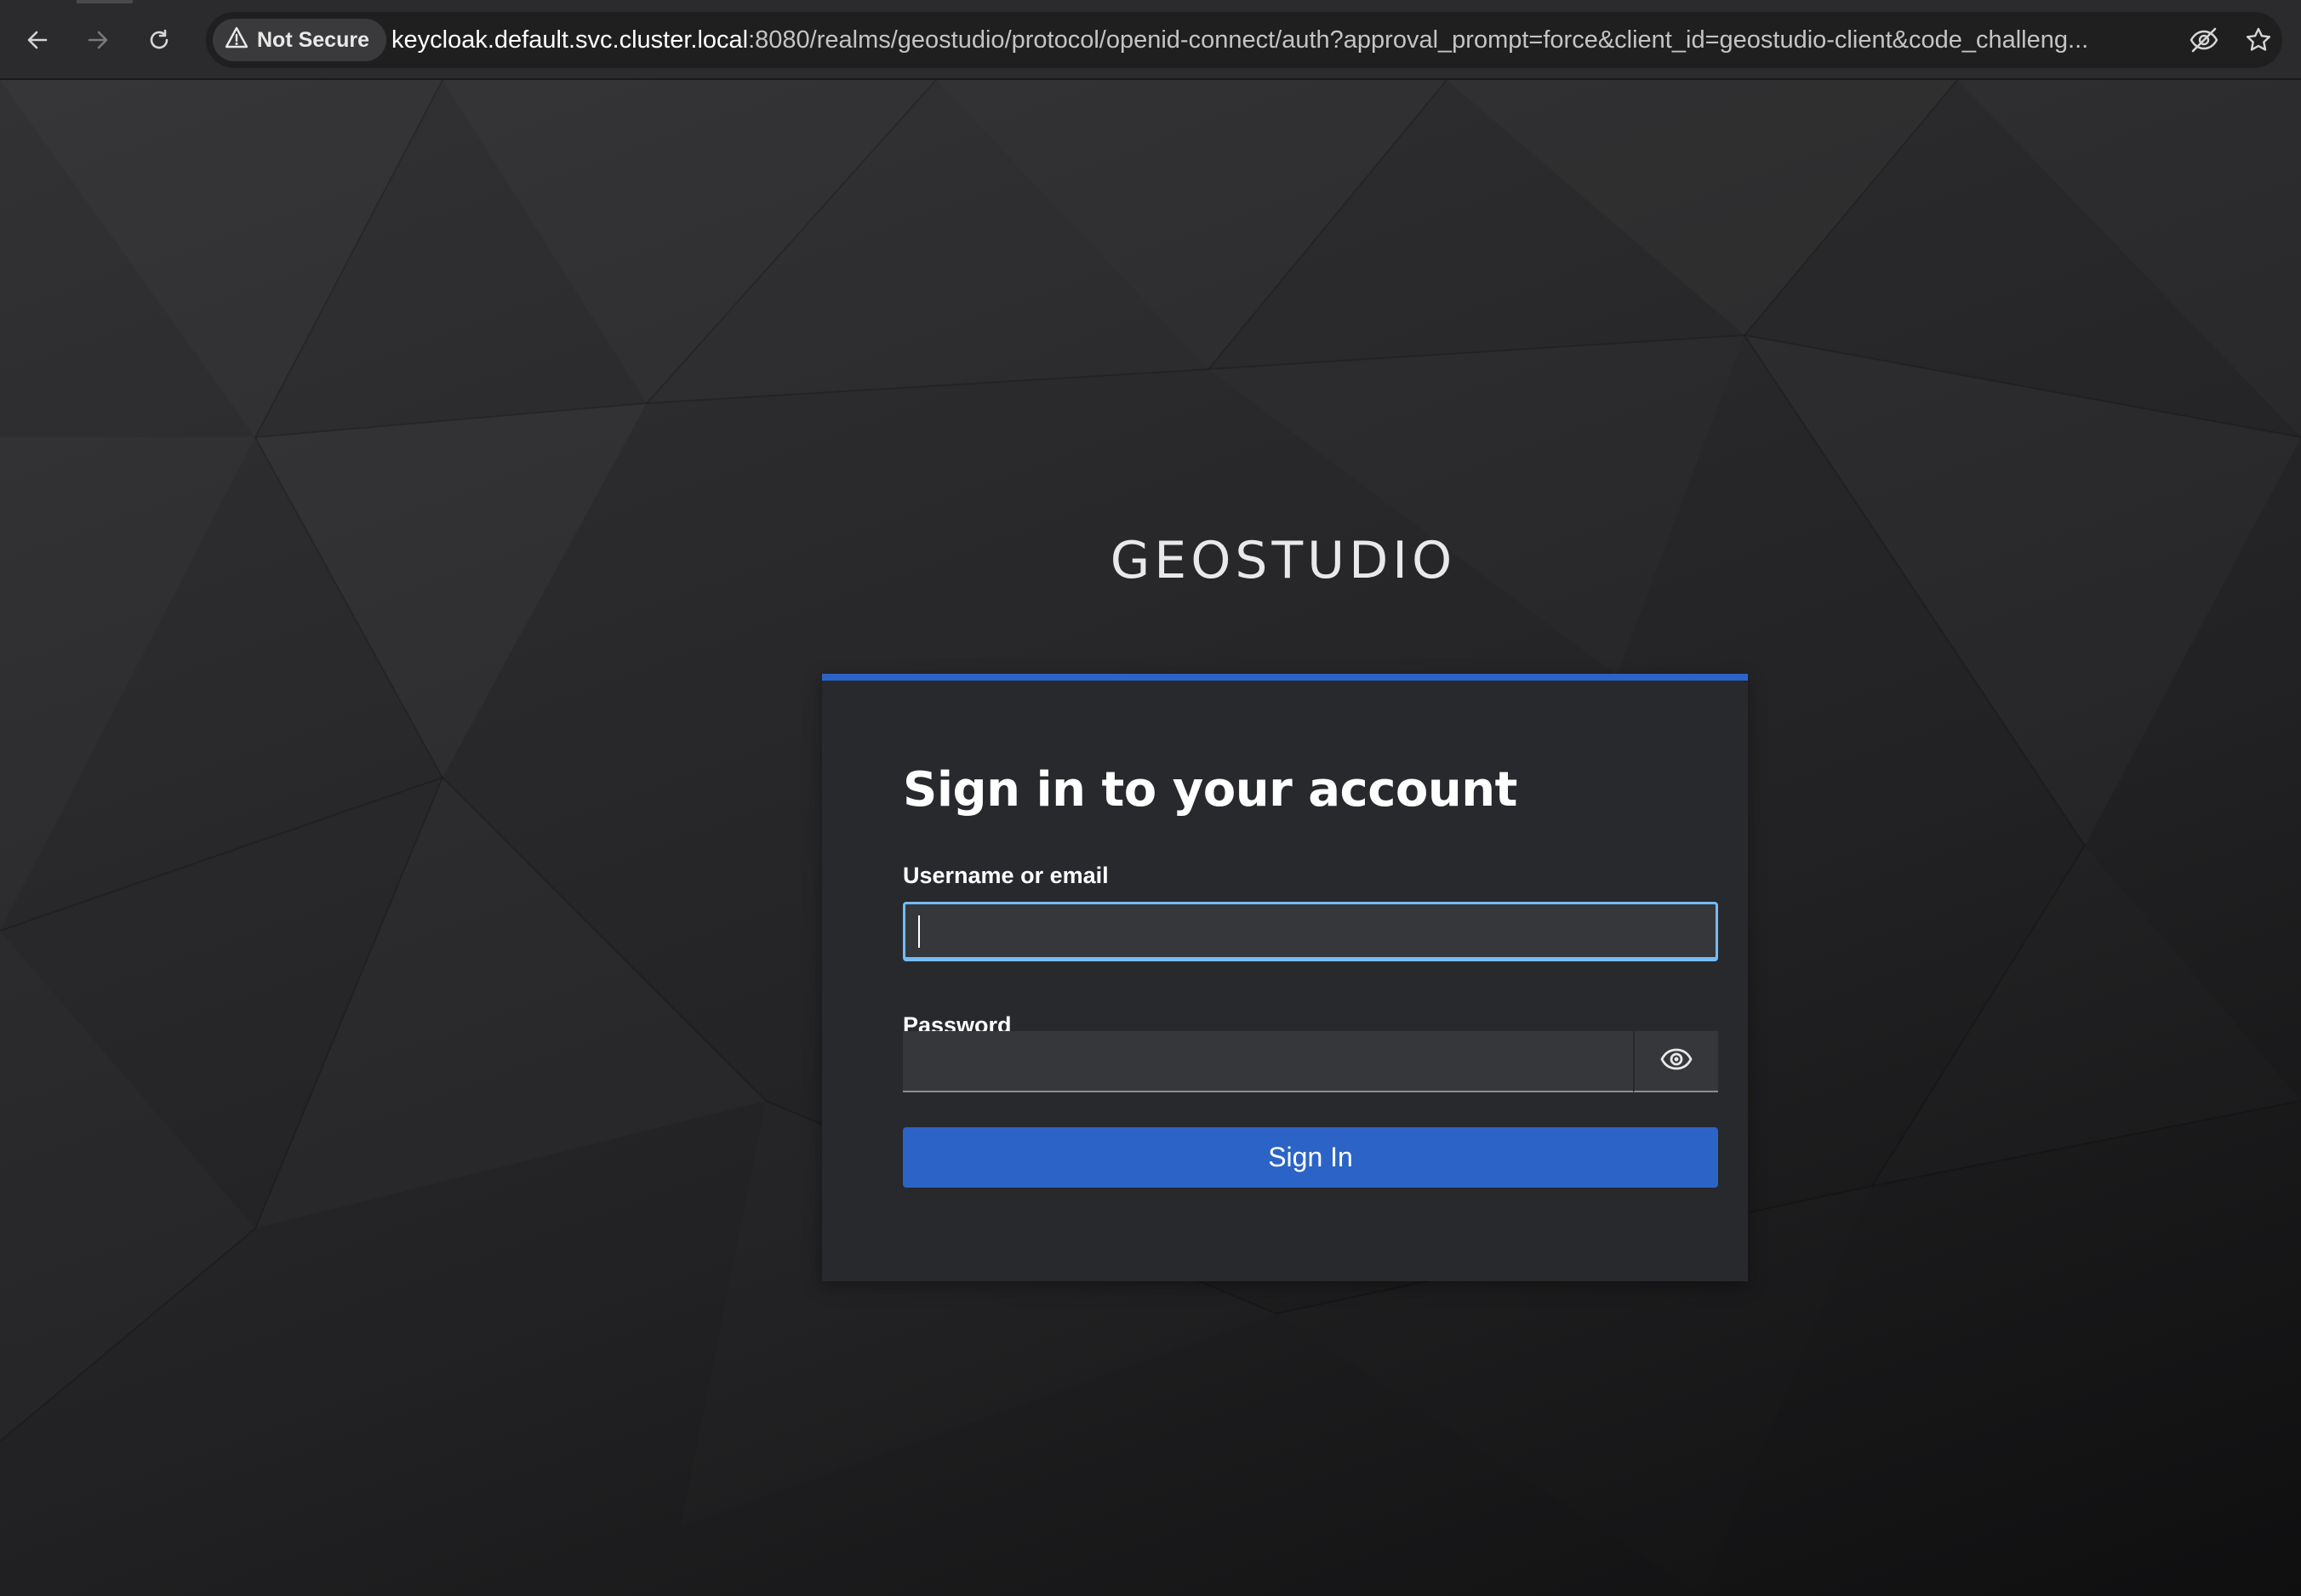  What do you see at coordinates (1310, 1158) in the screenshot?
I see `sign-in-button: Sign In` at bounding box center [1310, 1158].